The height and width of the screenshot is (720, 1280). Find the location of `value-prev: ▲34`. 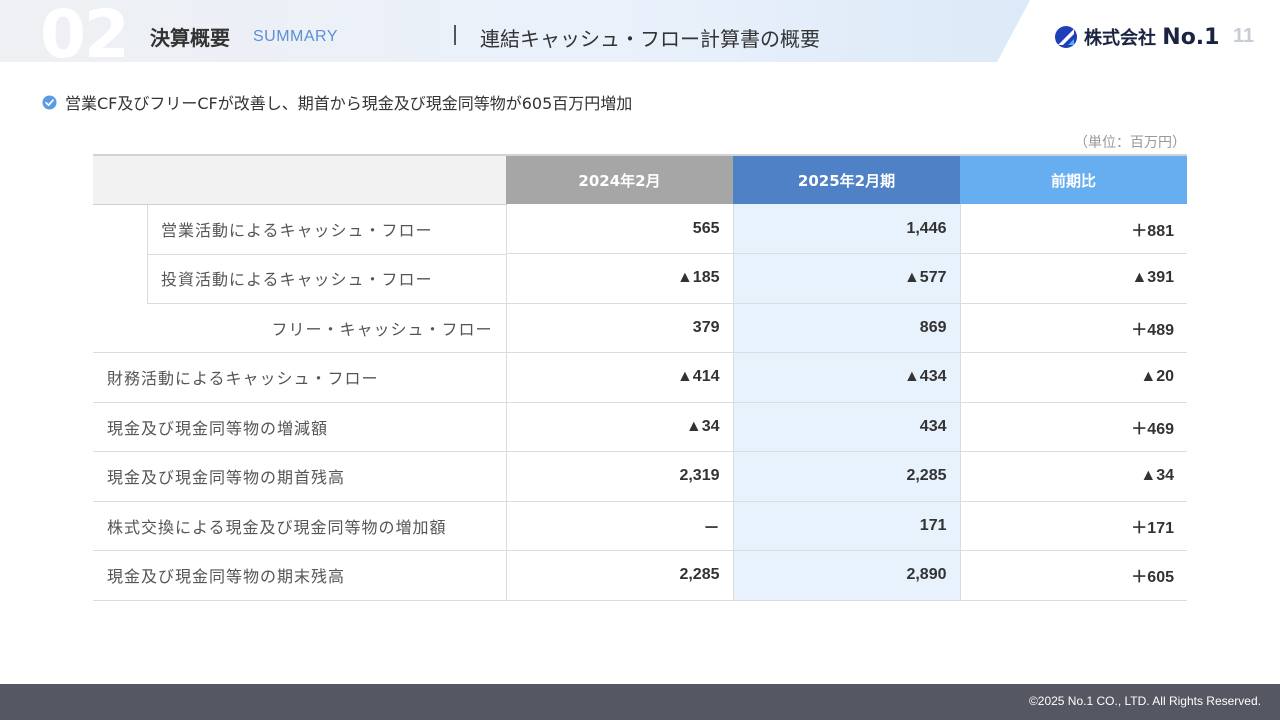

value-prev: ▲34 is located at coordinates (619, 427).